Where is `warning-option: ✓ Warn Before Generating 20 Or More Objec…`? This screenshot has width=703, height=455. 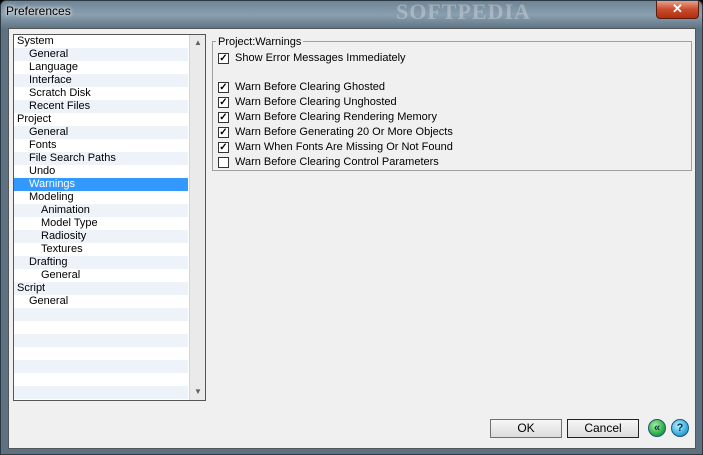 warning-option: ✓ Warn Before Generating 20 Or More Objec… is located at coordinates (335, 132).